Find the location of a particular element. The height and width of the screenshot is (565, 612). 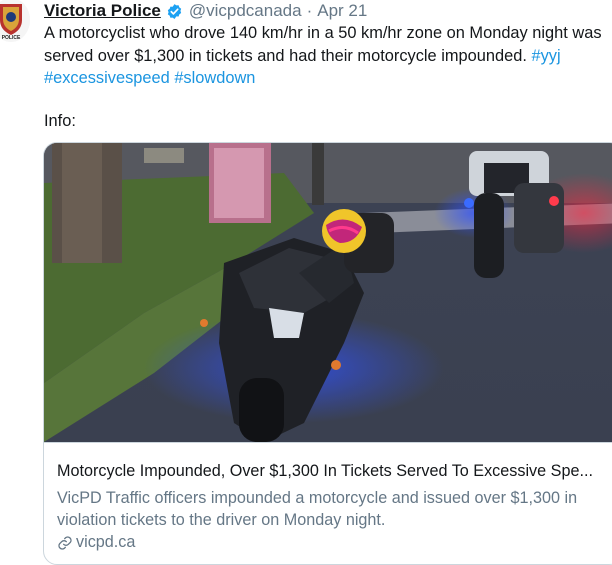

police-crest-icon: POLICE is located at coordinates (15, 21).